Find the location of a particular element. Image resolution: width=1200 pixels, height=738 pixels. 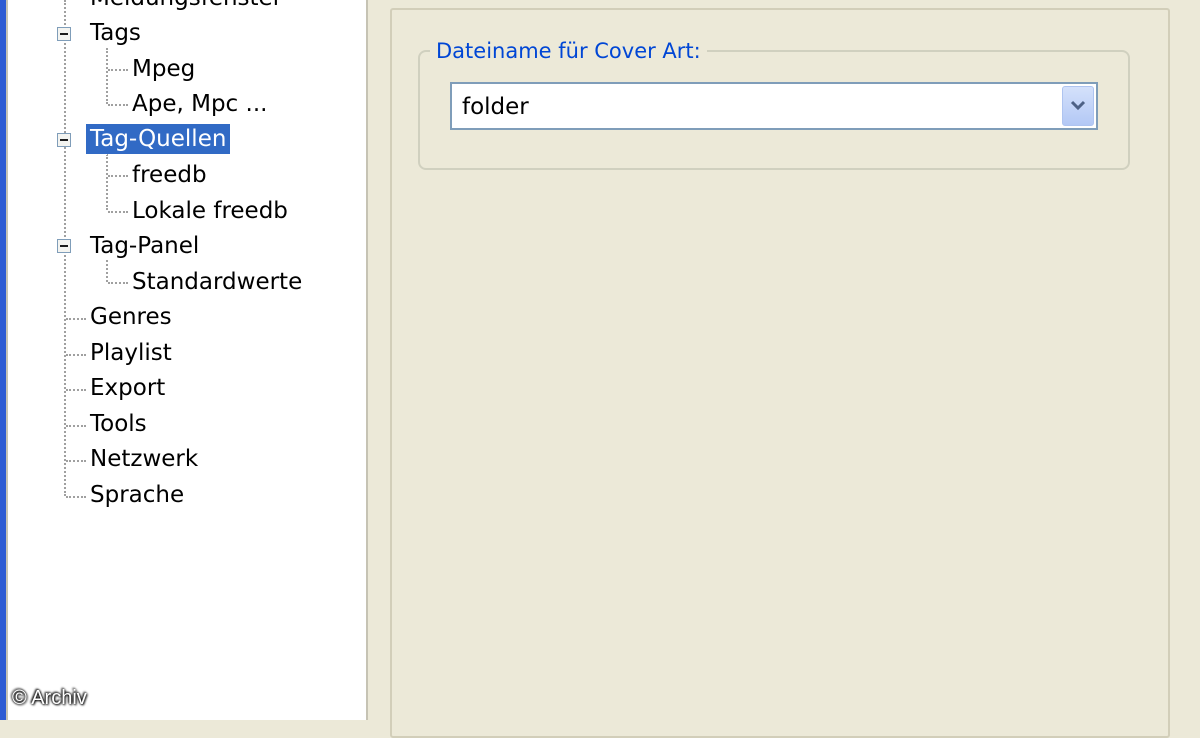

dropdown-button is located at coordinates (1078, 106).